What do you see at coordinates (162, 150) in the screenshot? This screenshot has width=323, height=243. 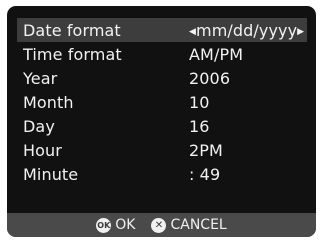 I see `menu-item-hour: Hour 2PM` at bounding box center [162, 150].